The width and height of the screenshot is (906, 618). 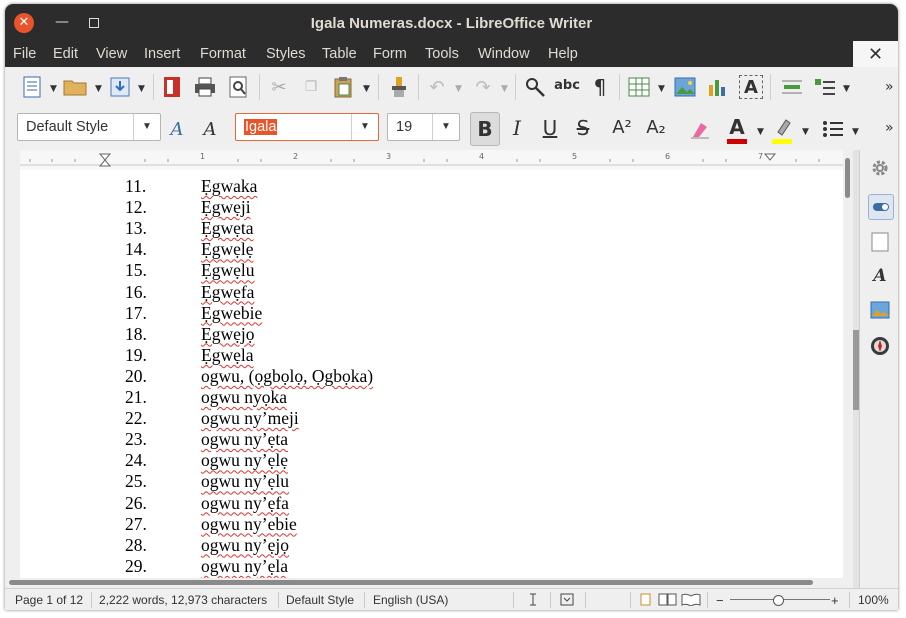 What do you see at coordinates (782, 127) in the screenshot?
I see `highlight-icon` at bounding box center [782, 127].